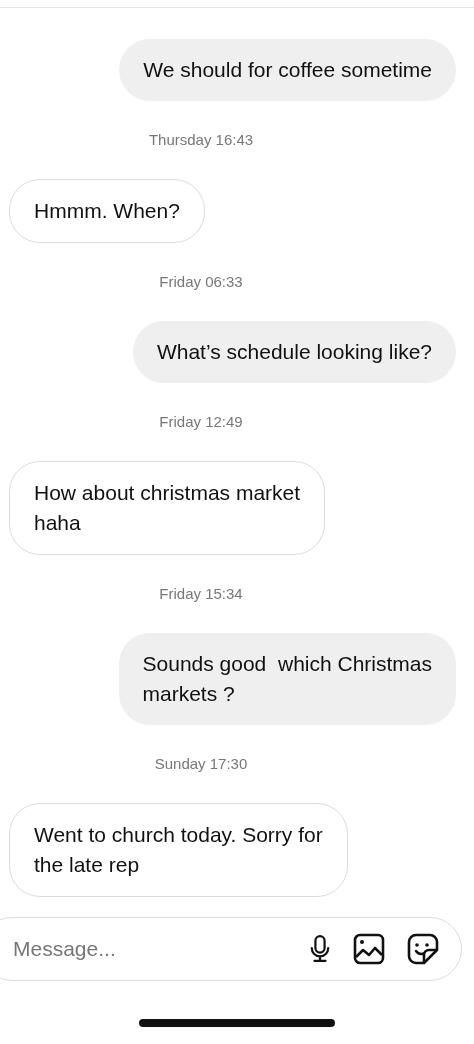  Describe the element at coordinates (201, 140) in the screenshot. I see `timestamp: Thursday 16:43` at that location.